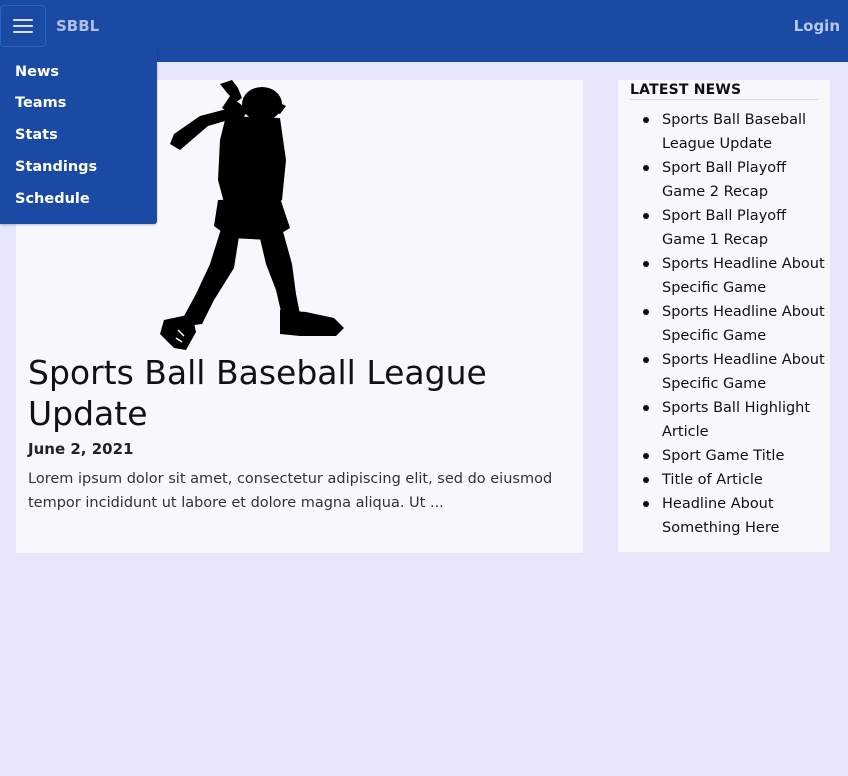  Describe the element at coordinates (724, 228) in the screenshot. I see `news-list-item: Sport Ball Playoff Game 1 Recap` at that location.